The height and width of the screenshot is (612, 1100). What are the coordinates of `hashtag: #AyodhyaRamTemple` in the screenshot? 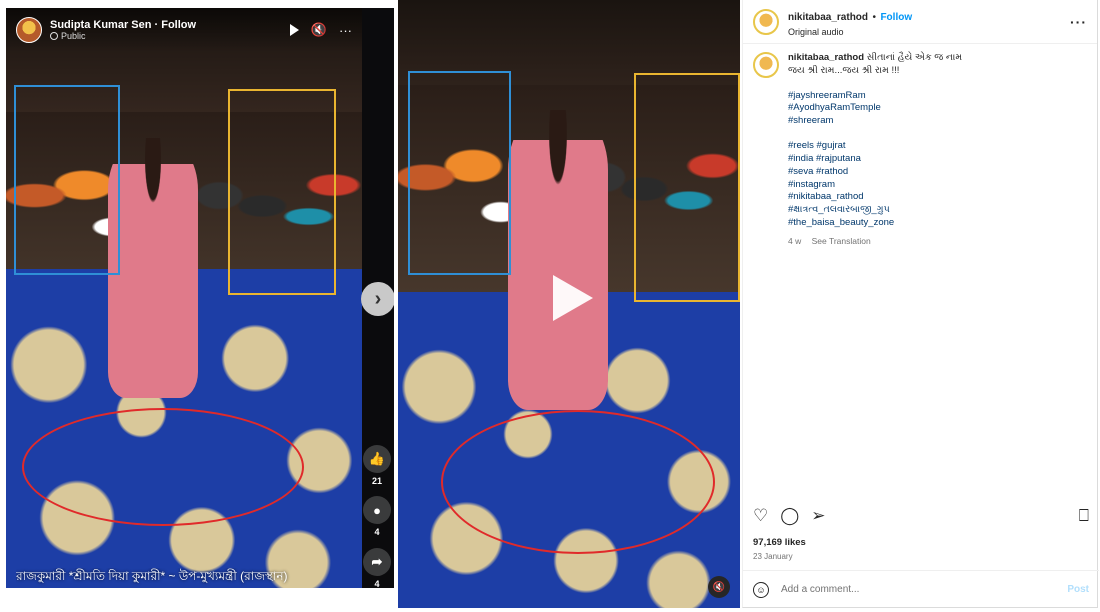 It's located at (875, 108).